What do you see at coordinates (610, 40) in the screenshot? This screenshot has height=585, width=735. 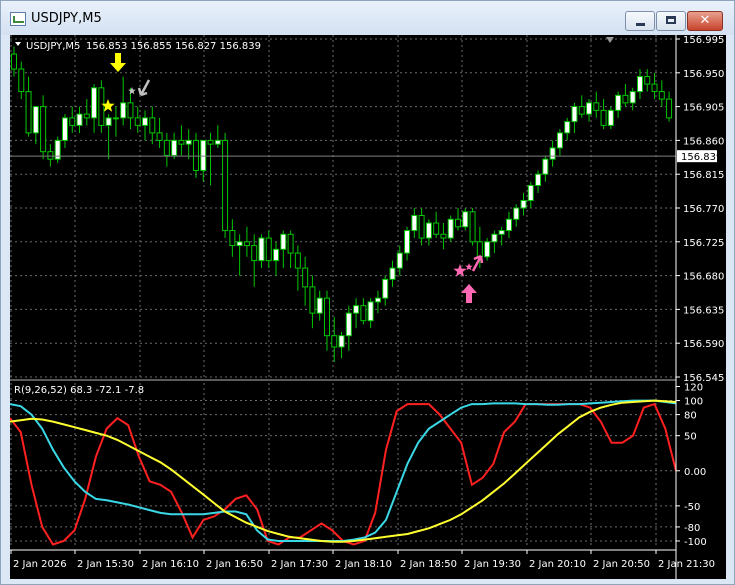 I see `chart-shift-marker-icon` at bounding box center [610, 40].